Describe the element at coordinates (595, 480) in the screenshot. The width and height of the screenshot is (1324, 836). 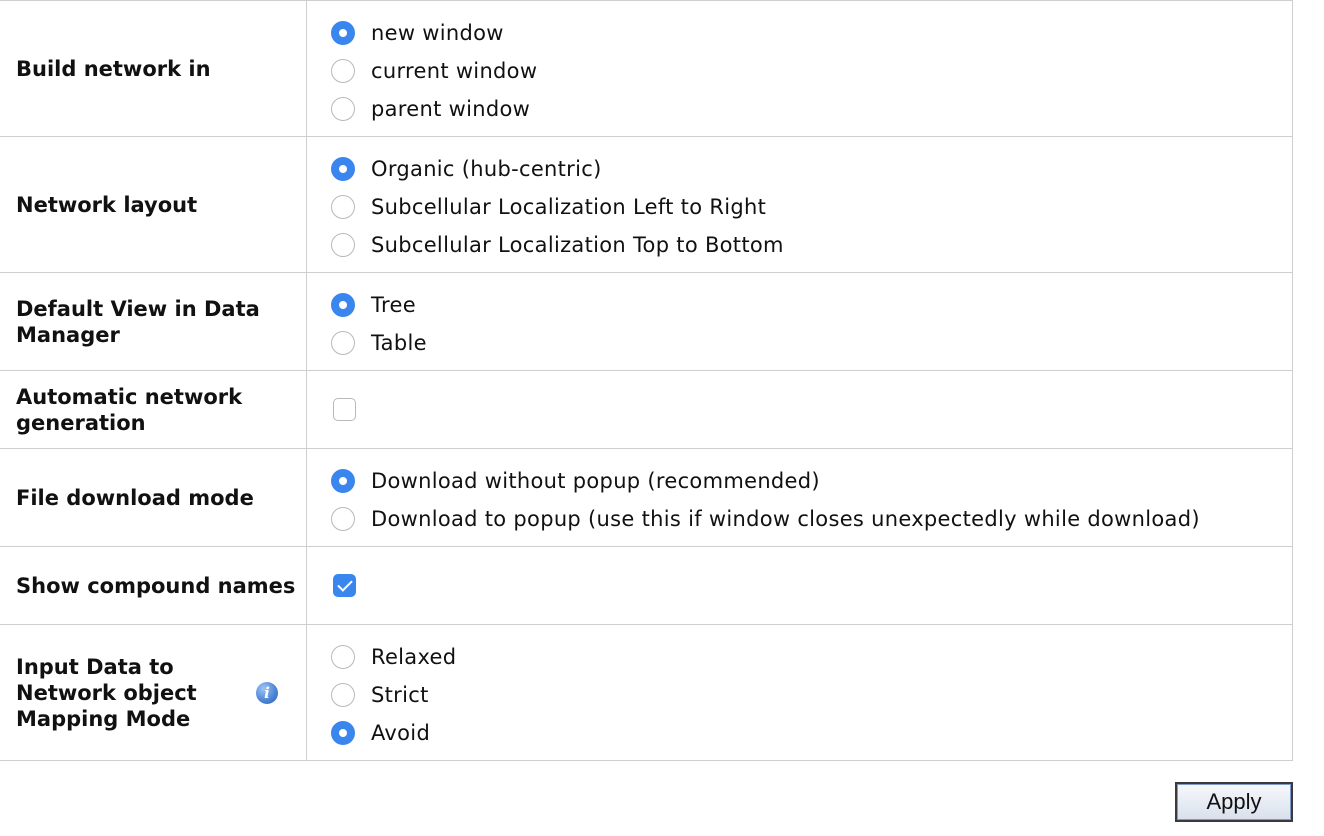
I see `option-download-without-popup-label: Download without popup (recommended)` at that location.